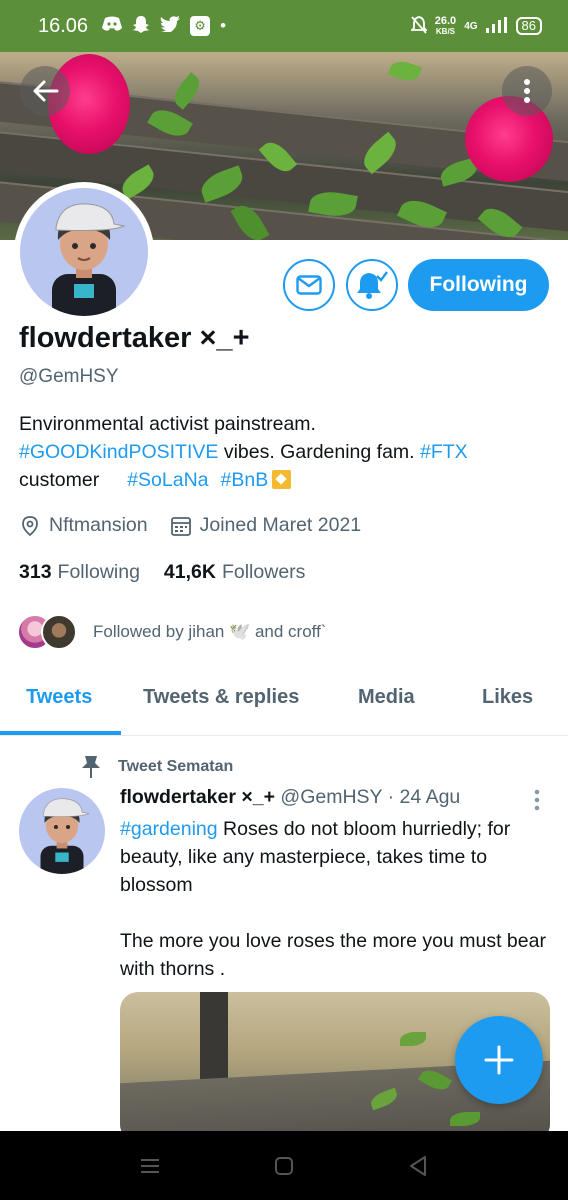 The height and width of the screenshot is (1200, 568). What do you see at coordinates (445, 20) in the screenshot?
I see `net-speed-value: 26.0` at bounding box center [445, 20].